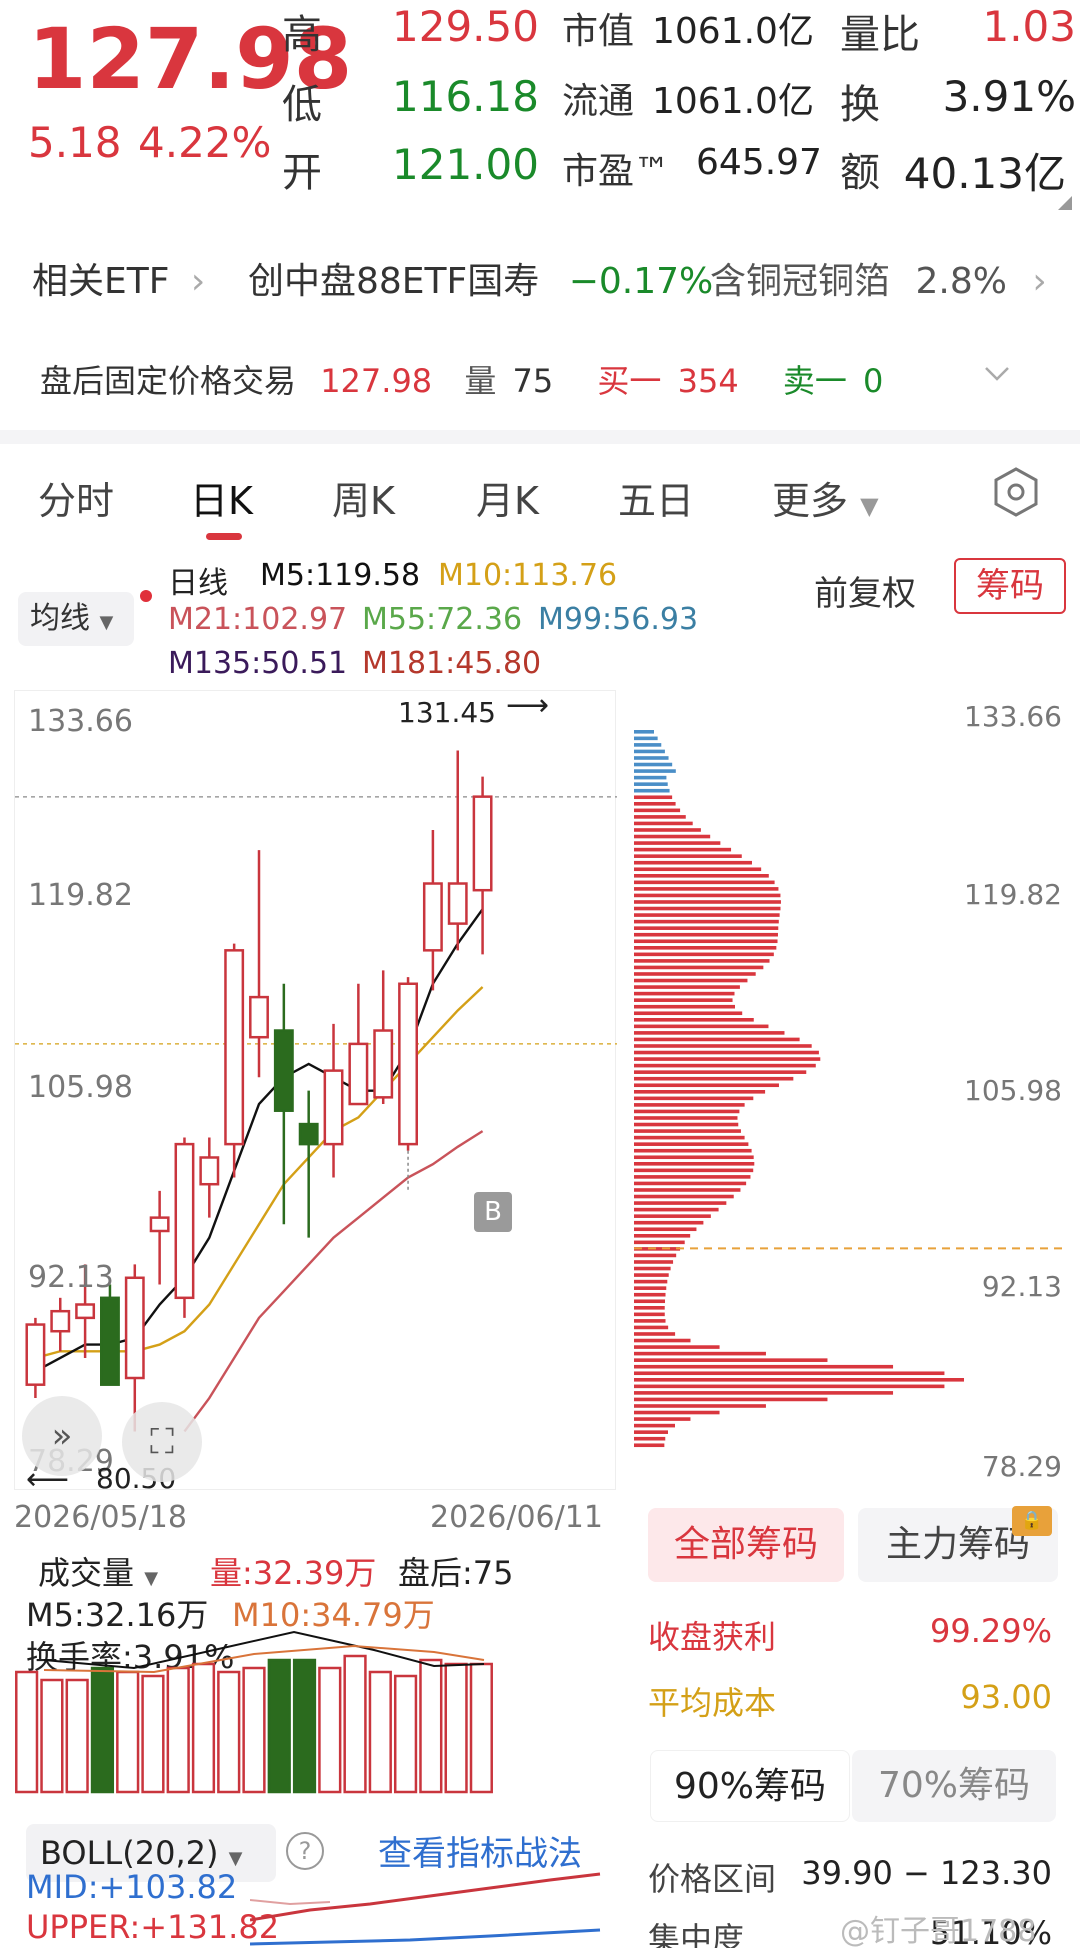 Image resolution: width=1080 pixels, height=1948 pixels. Describe the element at coordinates (254, 1712) in the screenshot. I see `volume-svg` at that location.